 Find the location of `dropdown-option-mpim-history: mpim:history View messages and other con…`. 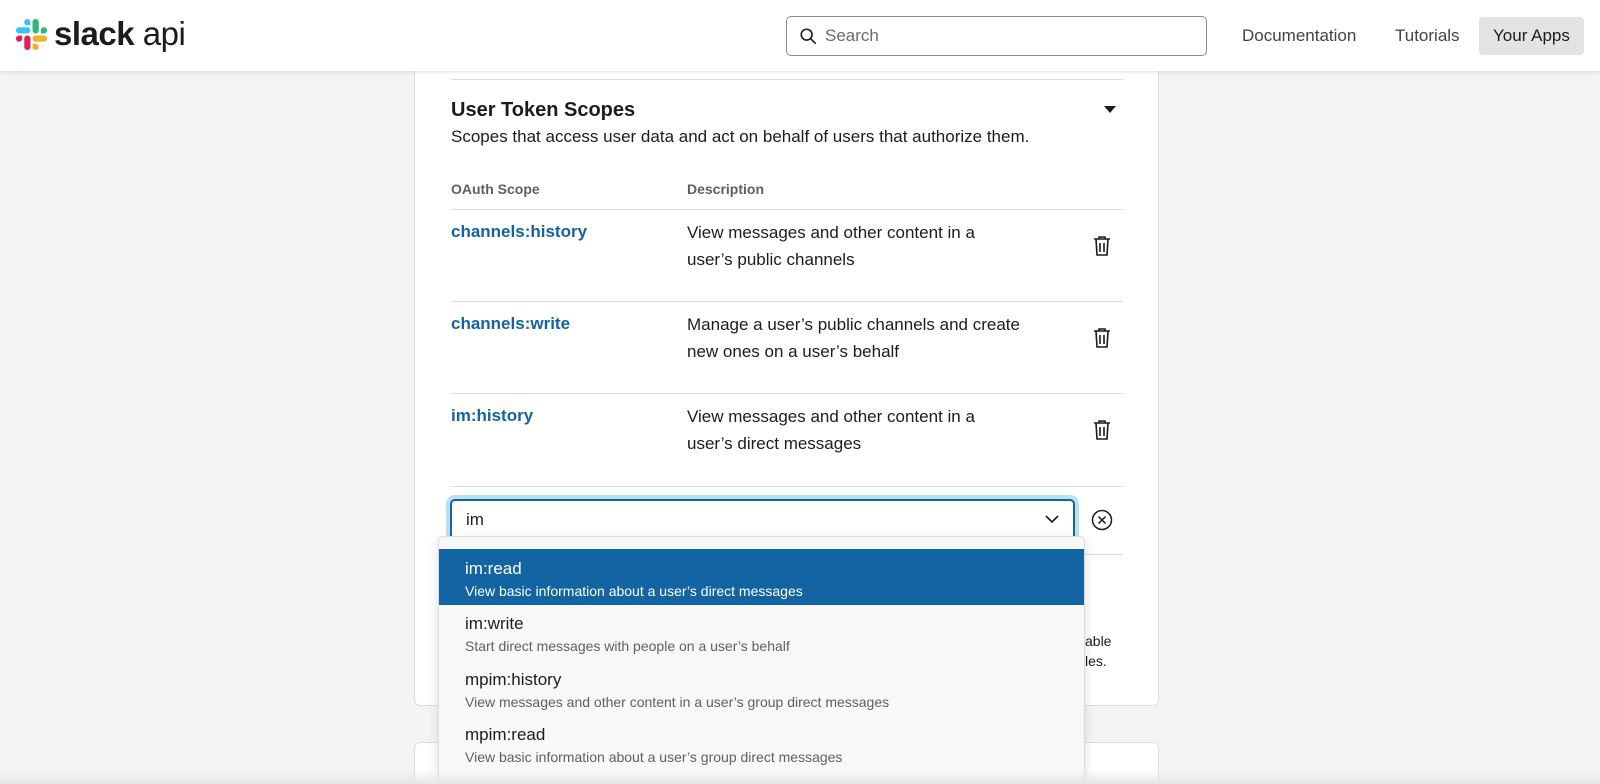

dropdown-option-mpim-history: mpim:history View messages and other con… is located at coordinates (761, 688).